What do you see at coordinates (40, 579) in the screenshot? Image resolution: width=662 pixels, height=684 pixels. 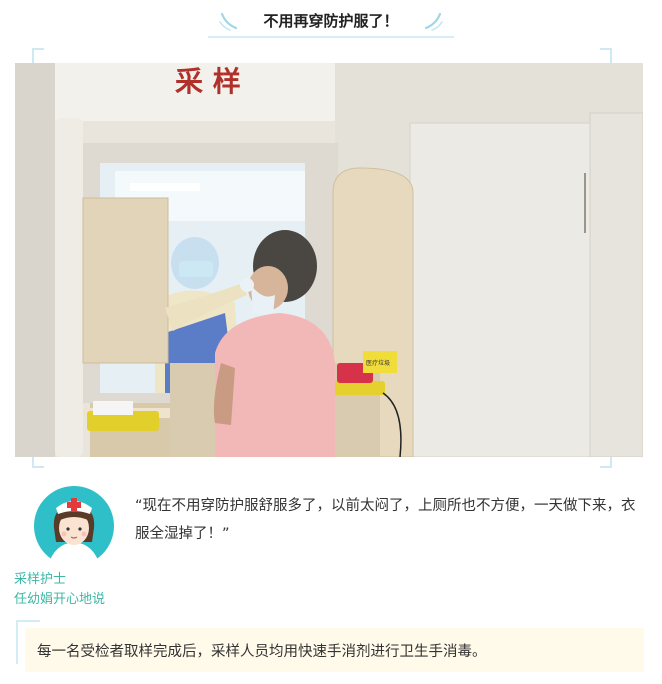 I see `speaker-role: 采样护士` at bounding box center [40, 579].